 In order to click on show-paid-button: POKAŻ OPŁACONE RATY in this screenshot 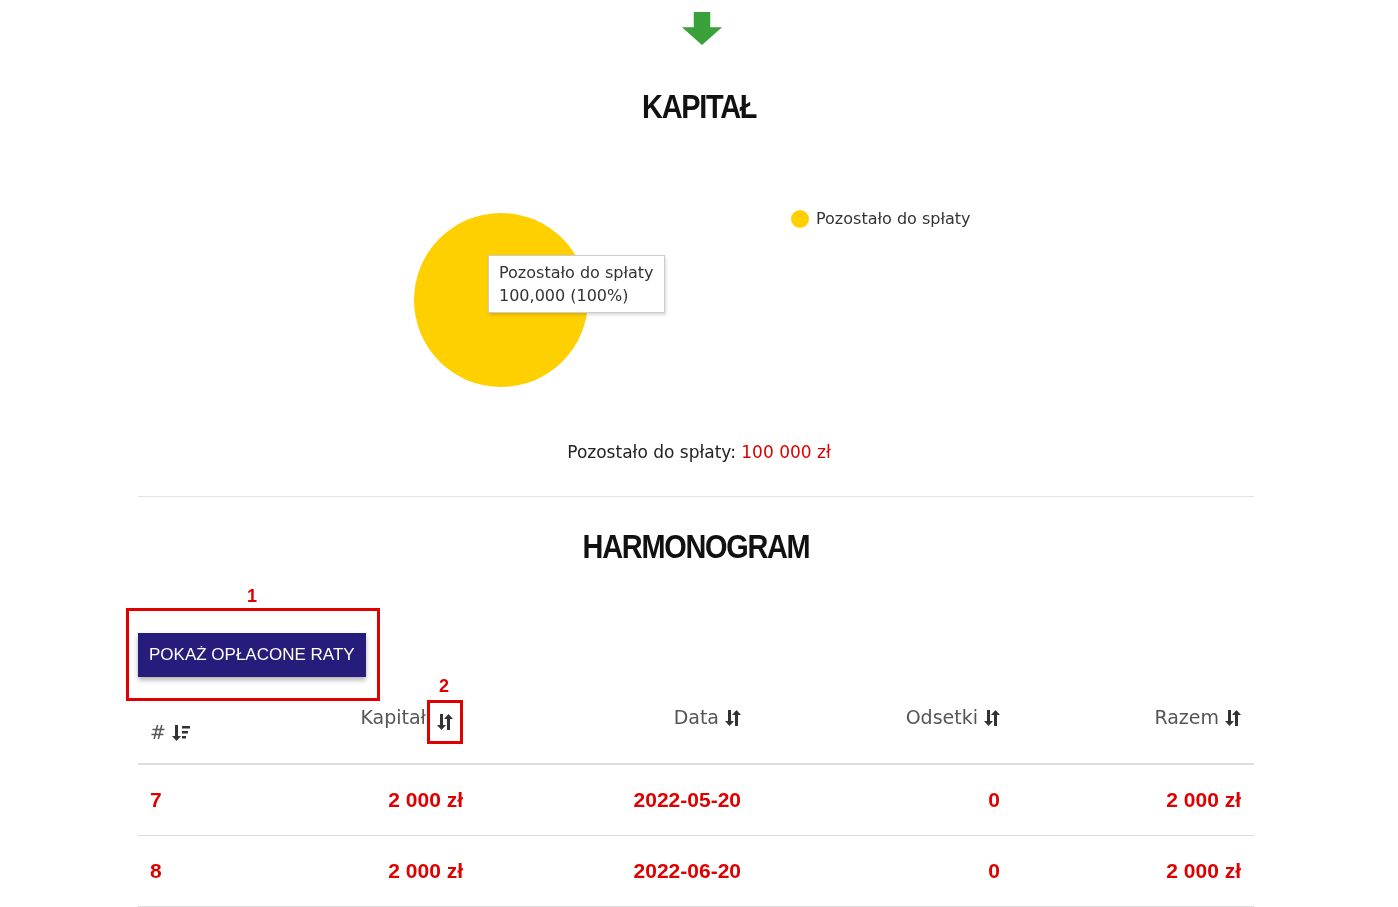, I will do `click(252, 655)`.